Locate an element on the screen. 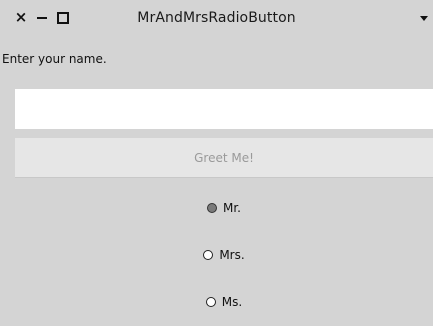 This screenshot has height=326, width=433. radio-ms: Ms. is located at coordinates (224, 302).